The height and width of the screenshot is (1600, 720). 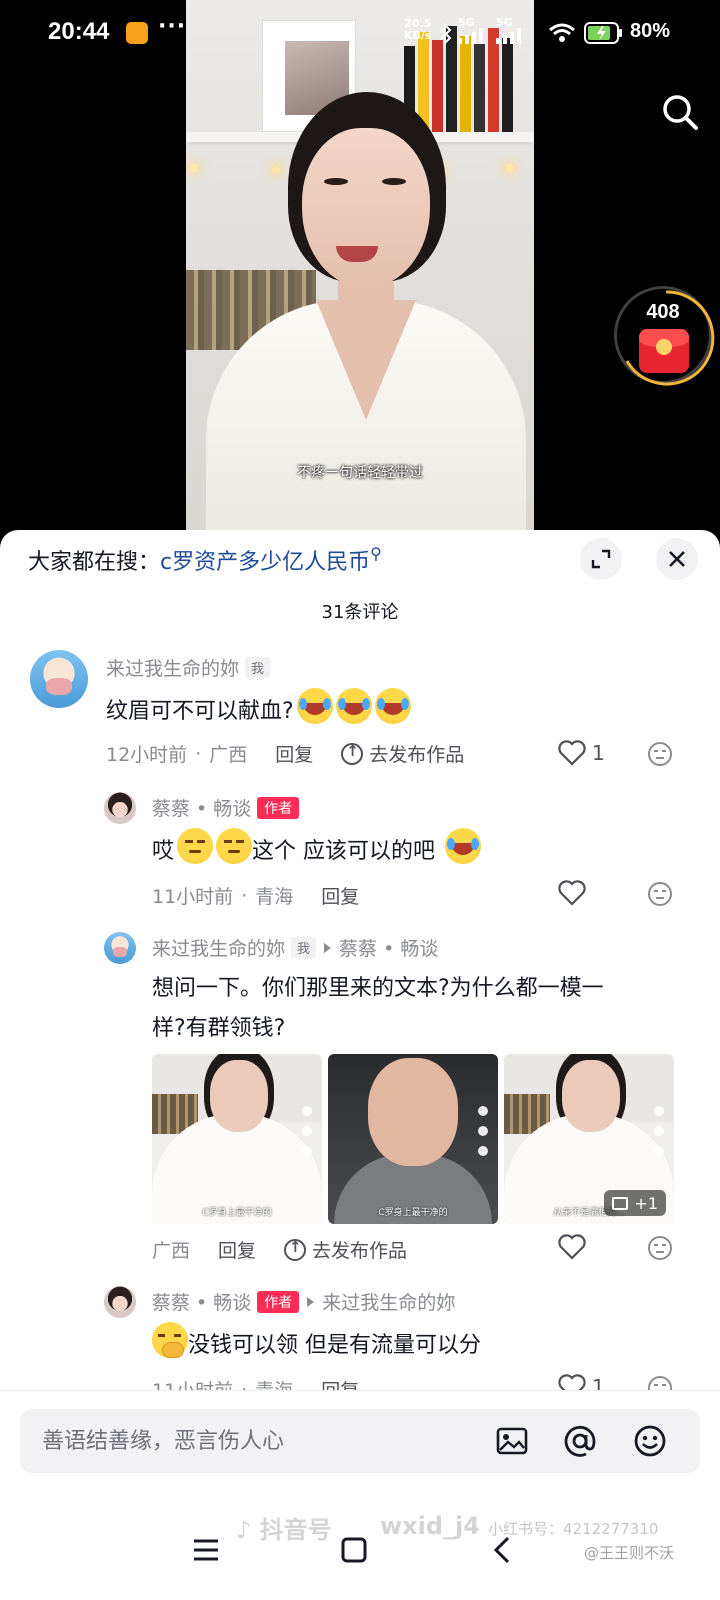 I want to click on wxid-watermark: wxid_j4, so click(x=430, y=1526).